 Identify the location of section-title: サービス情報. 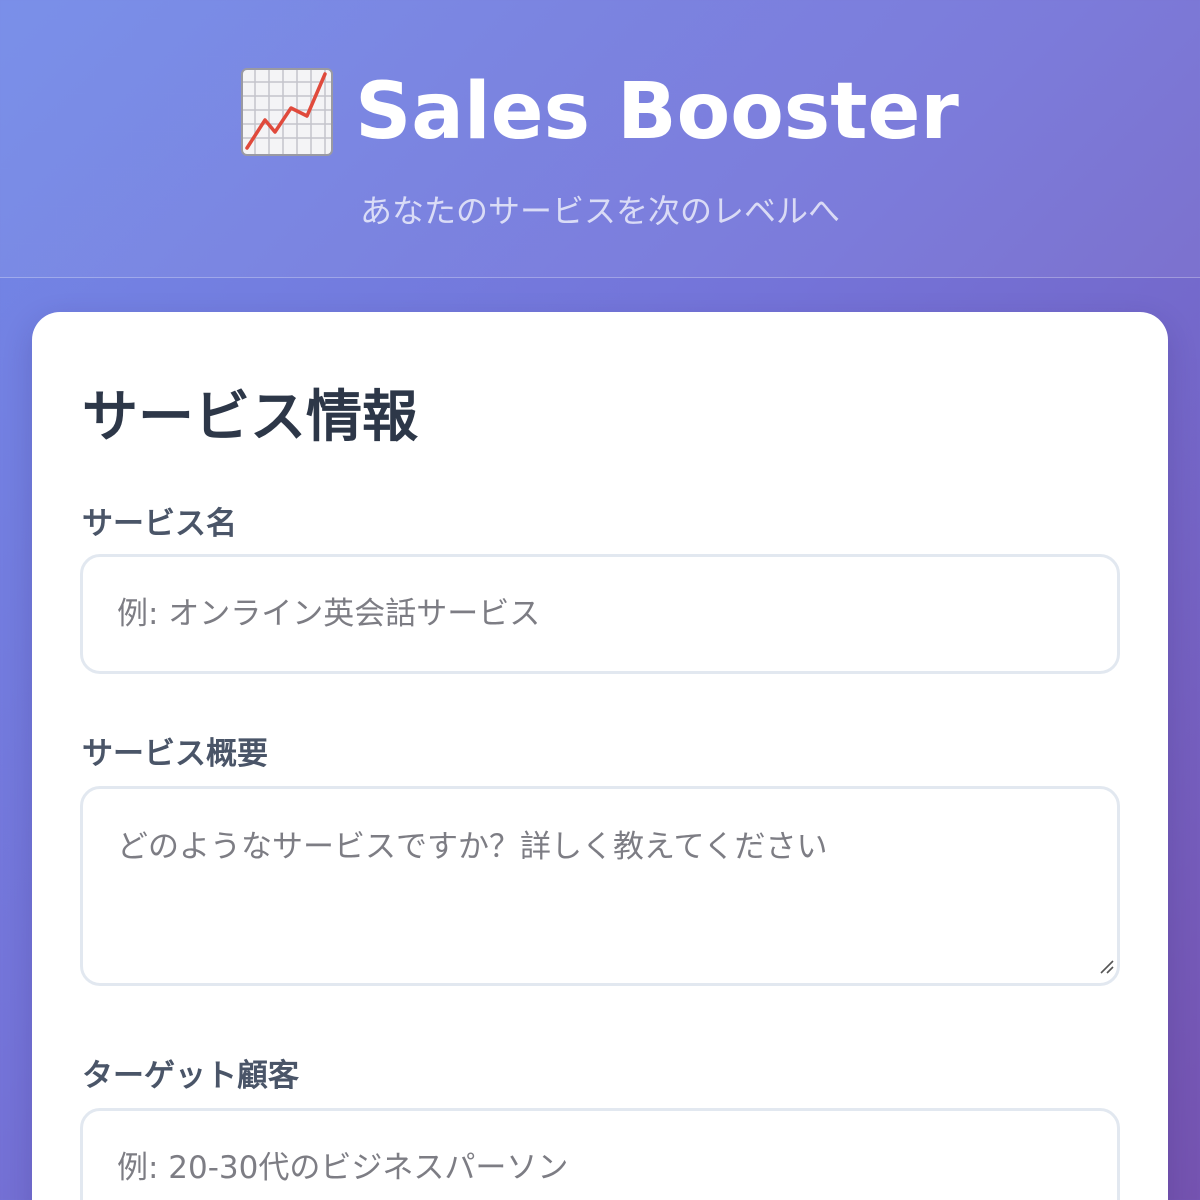
(250, 417).